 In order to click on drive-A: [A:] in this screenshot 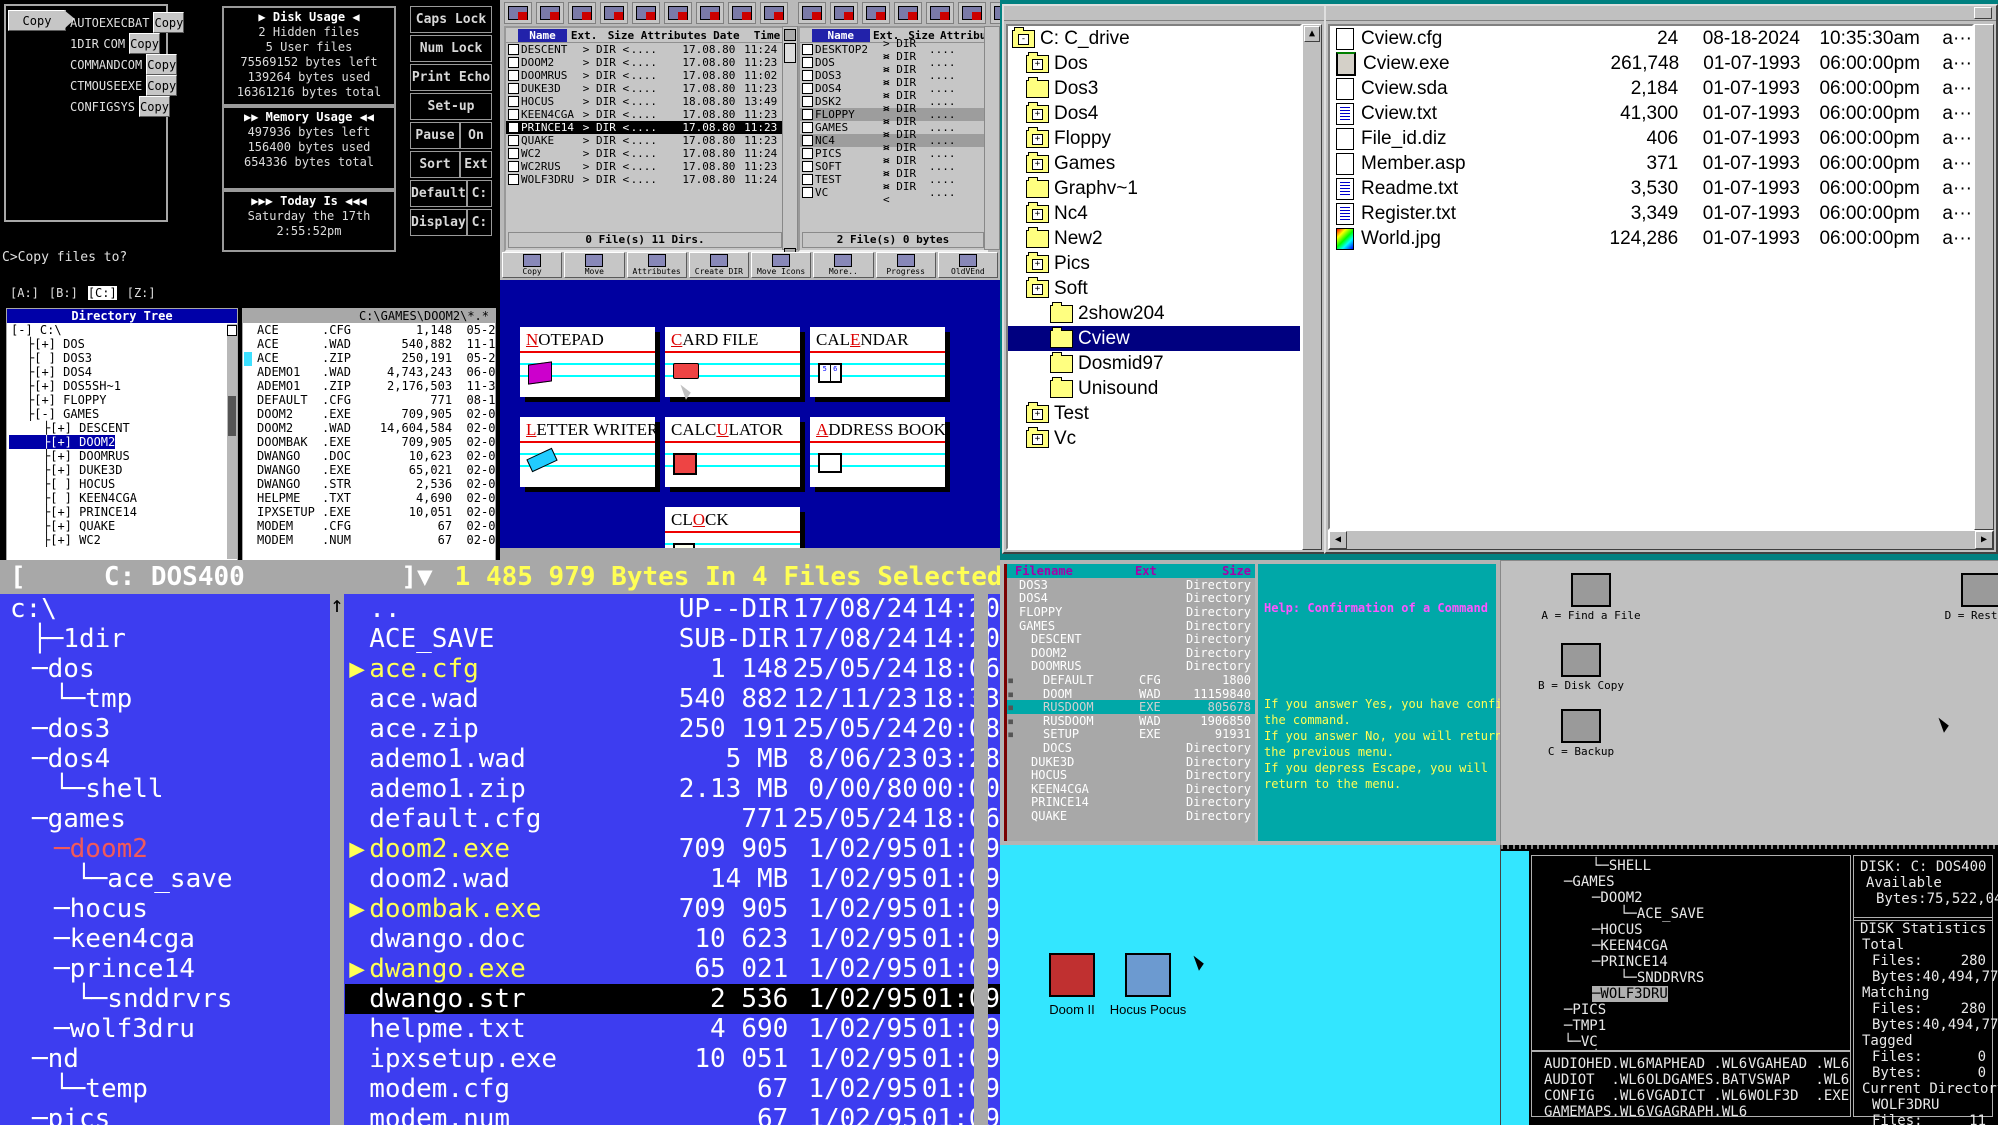, I will do `click(24, 293)`.